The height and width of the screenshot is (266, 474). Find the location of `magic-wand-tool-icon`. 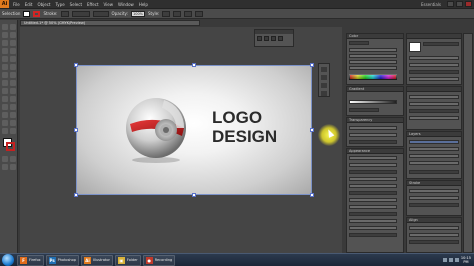

magic-wand-tool-icon is located at coordinates (5, 35).